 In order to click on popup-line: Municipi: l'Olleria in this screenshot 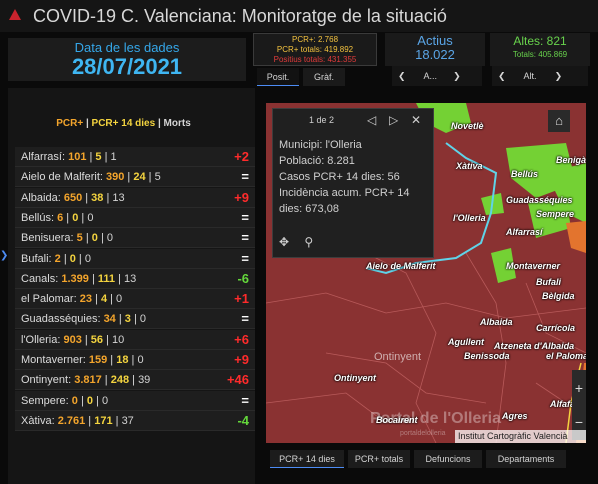, I will do `click(320, 145)`.